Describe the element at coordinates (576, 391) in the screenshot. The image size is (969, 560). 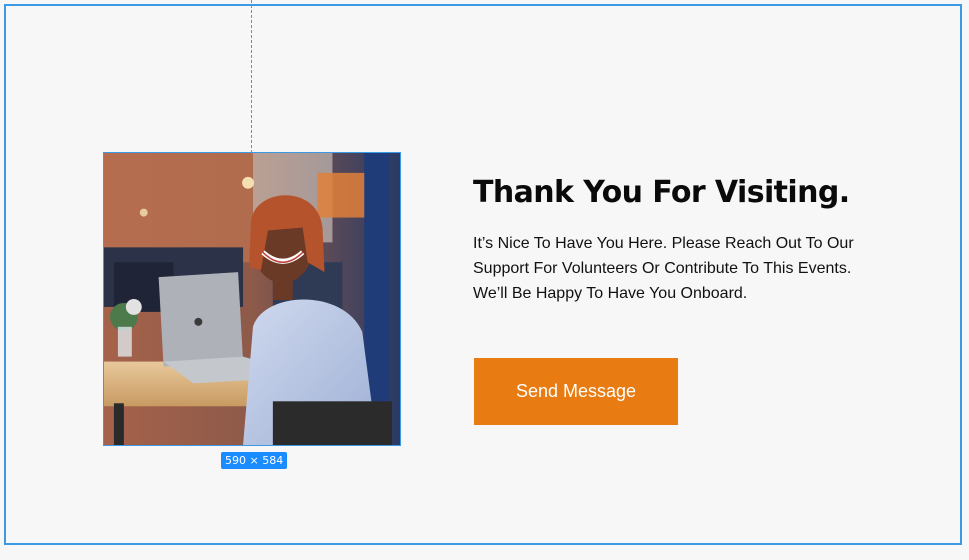
I see `send-message-button: Send Message` at that location.